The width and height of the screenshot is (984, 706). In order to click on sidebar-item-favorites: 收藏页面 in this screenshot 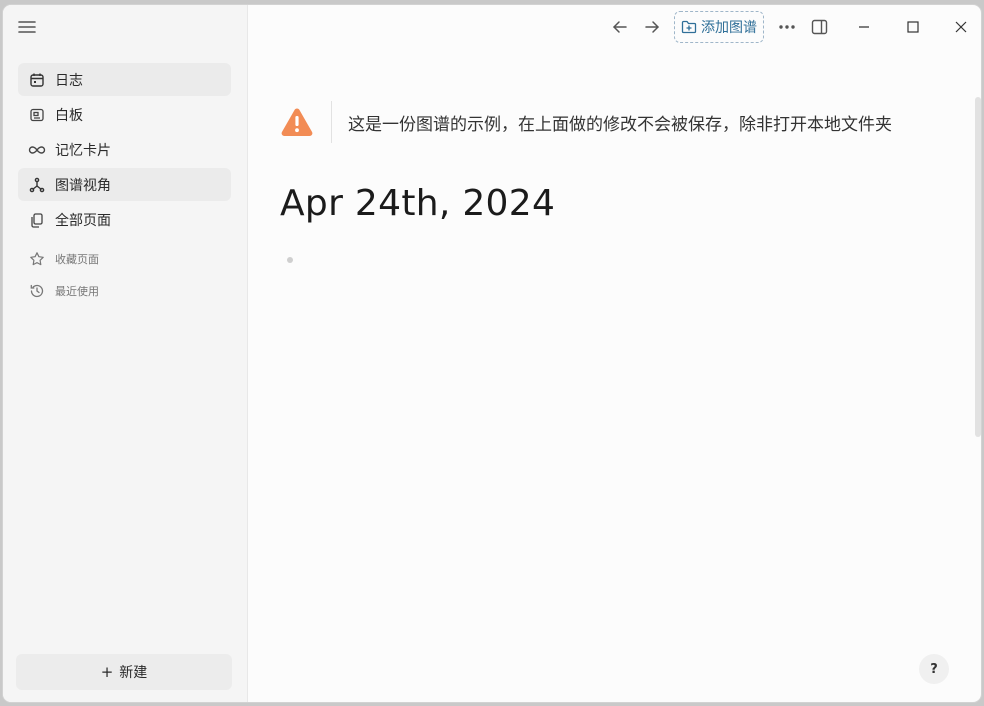, I will do `click(124, 259)`.